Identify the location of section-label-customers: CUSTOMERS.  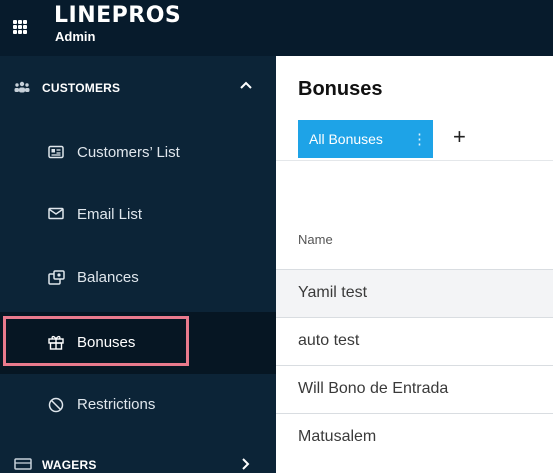
(81, 88).